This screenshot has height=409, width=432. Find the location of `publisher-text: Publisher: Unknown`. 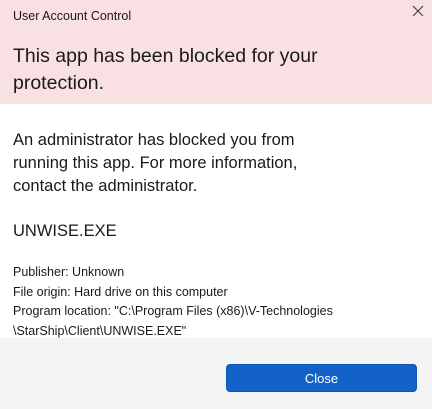

publisher-text: Publisher: Unknown is located at coordinates (69, 272).